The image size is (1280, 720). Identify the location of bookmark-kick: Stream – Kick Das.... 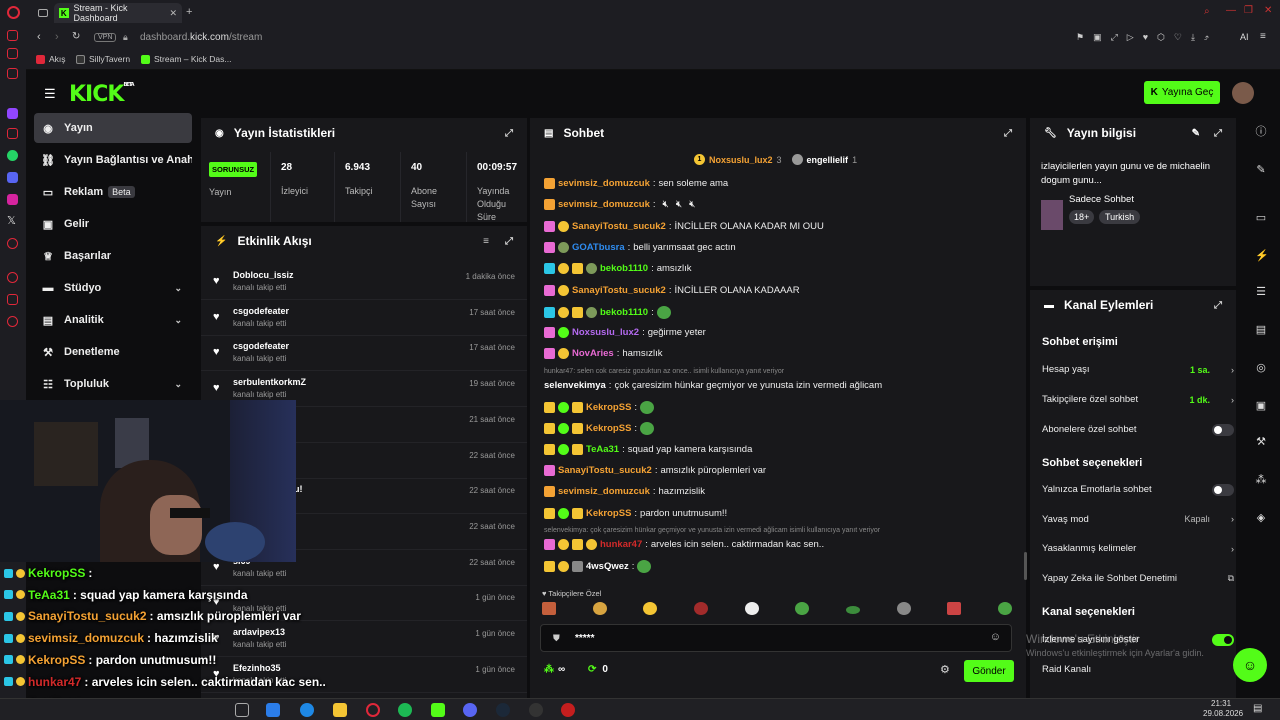
(186, 59).